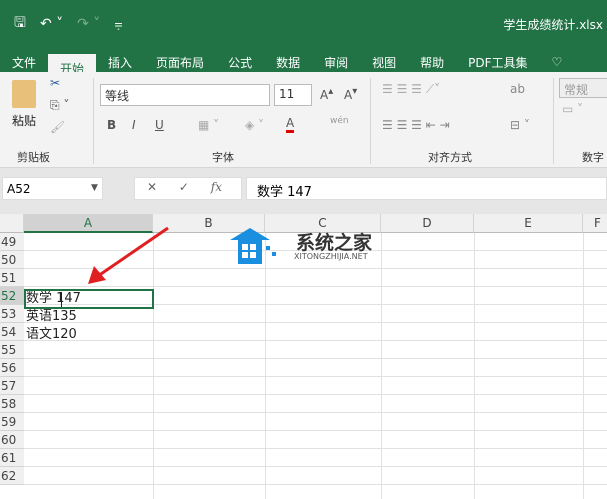 The width and height of the screenshot is (607, 499). What do you see at coordinates (411, 89) in the screenshot?
I see `align-top-icon: ☰ ☰ ☰ ⟋˅` at bounding box center [411, 89].